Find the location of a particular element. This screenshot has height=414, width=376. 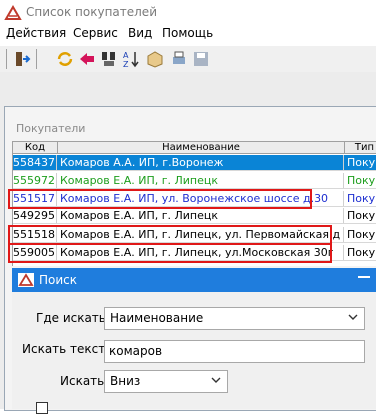

column-header-name: Наименование is located at coordinates (201, 148).